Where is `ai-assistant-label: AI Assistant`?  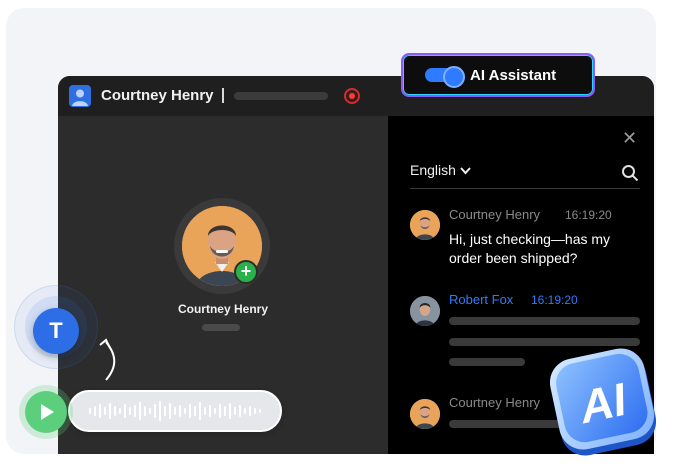 ai-assistant-label: AI Assistant is located at coordinates (513, 75).